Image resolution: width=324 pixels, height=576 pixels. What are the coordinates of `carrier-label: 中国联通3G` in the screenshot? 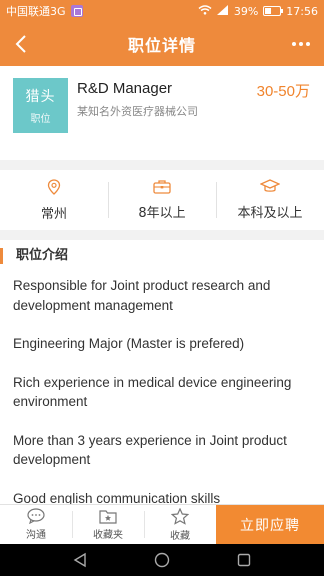 It's located at (36, 11).